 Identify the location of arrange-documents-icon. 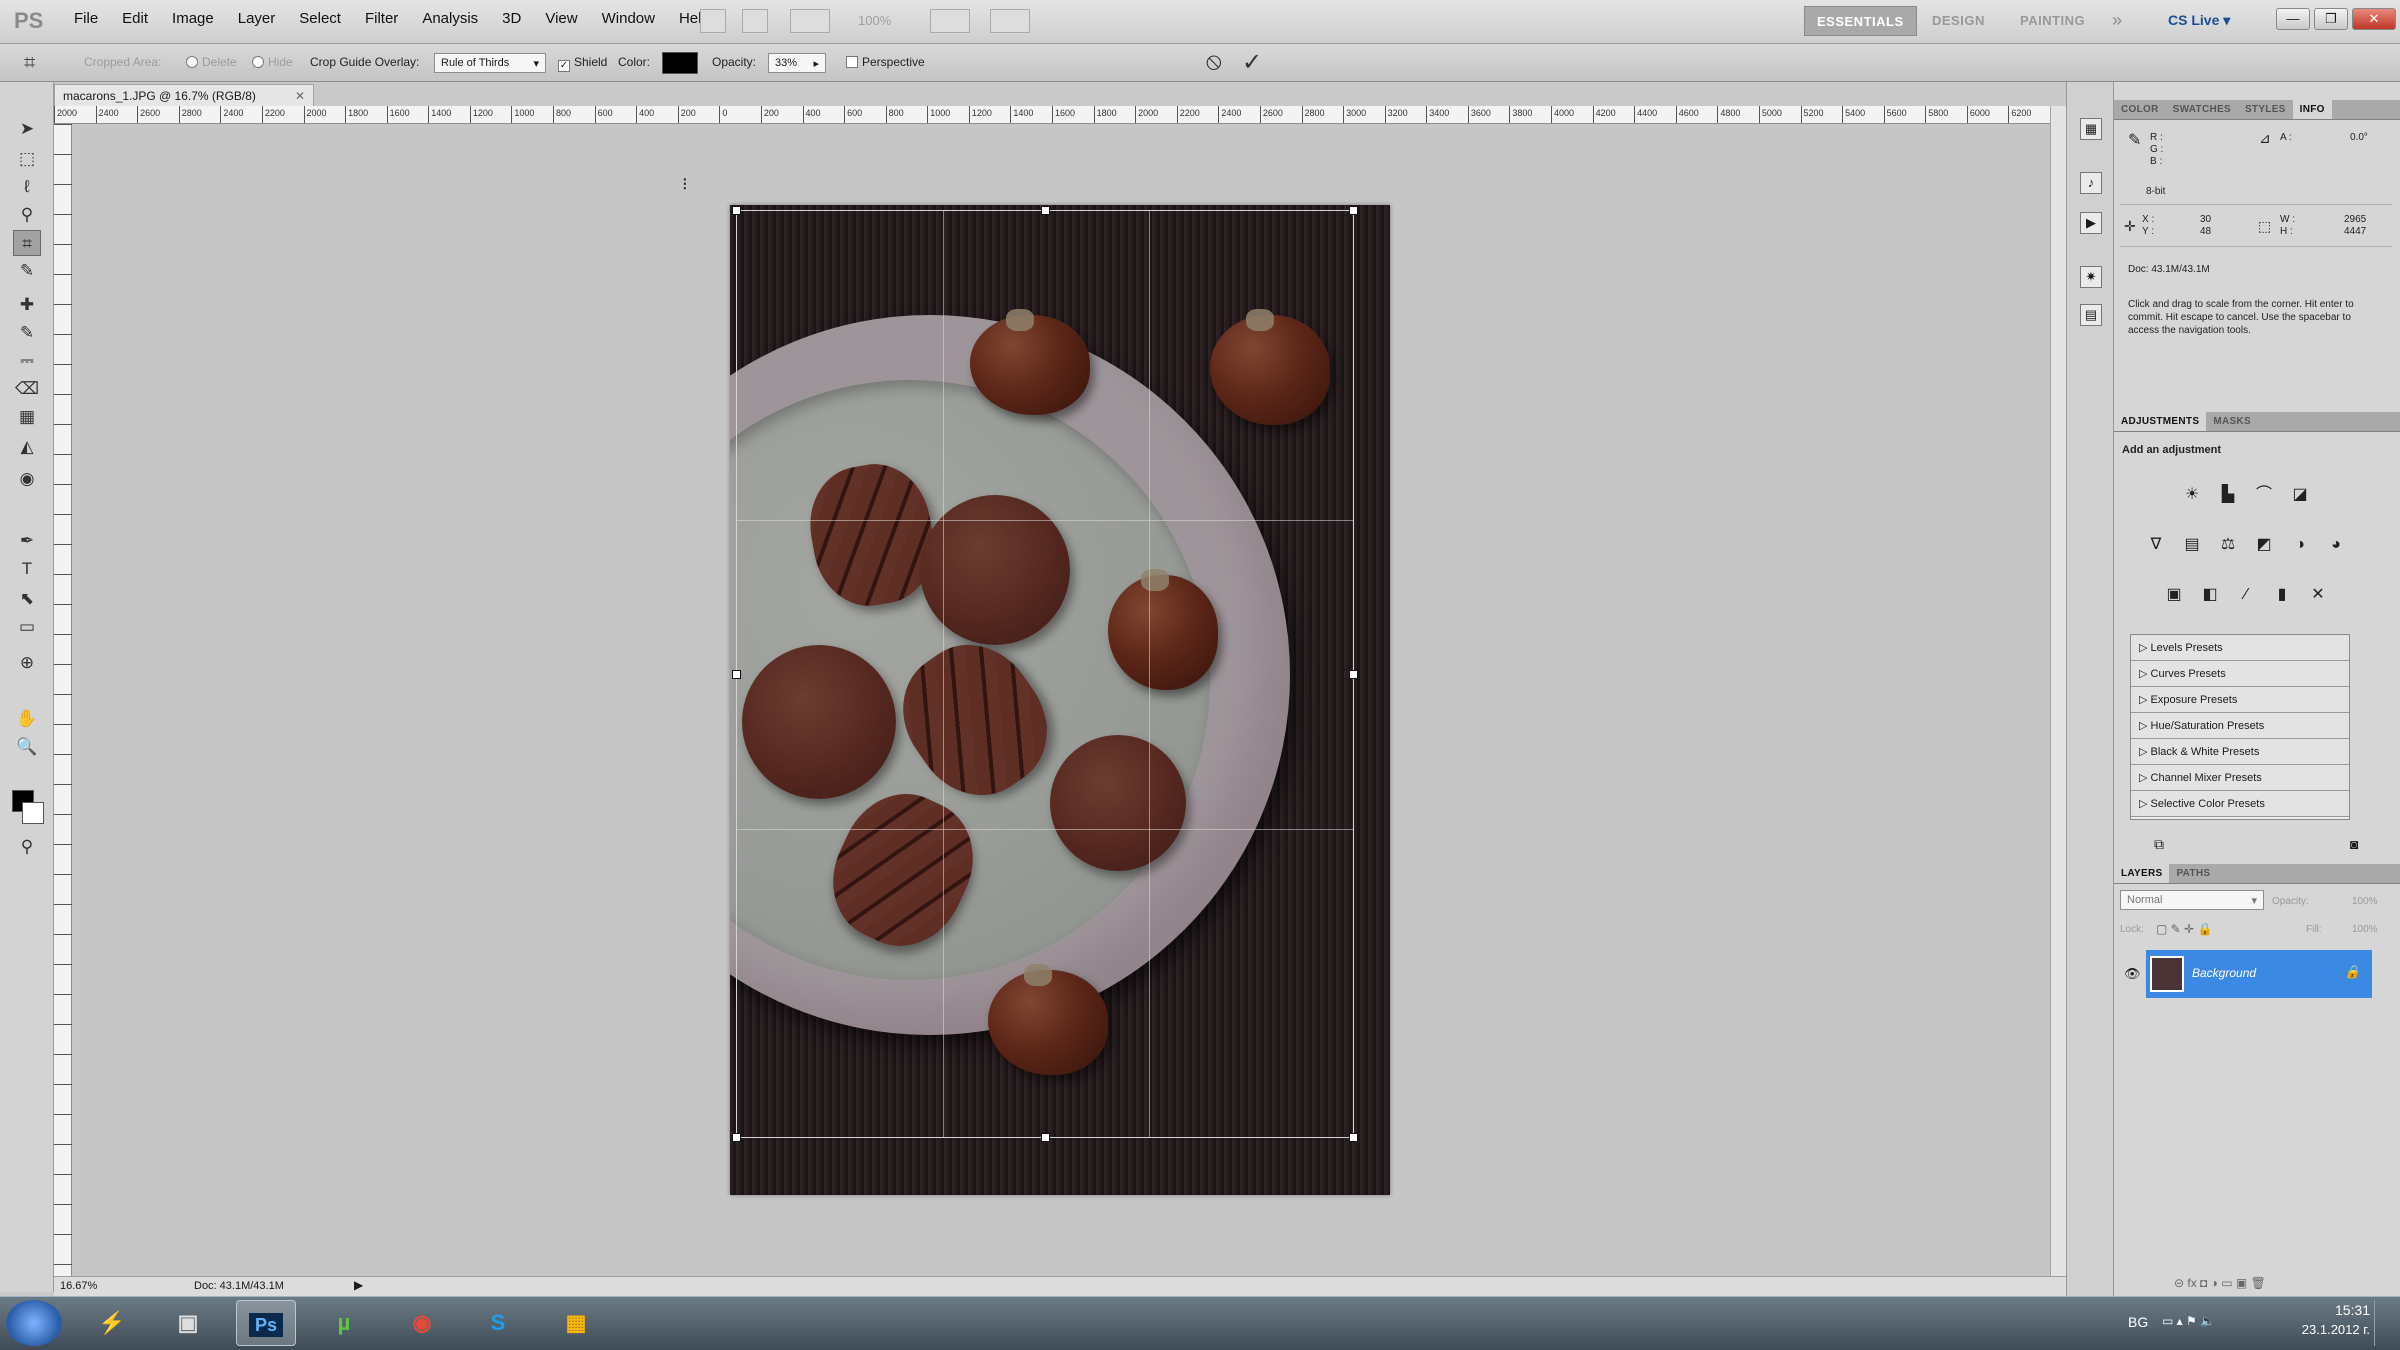
(950, 21).